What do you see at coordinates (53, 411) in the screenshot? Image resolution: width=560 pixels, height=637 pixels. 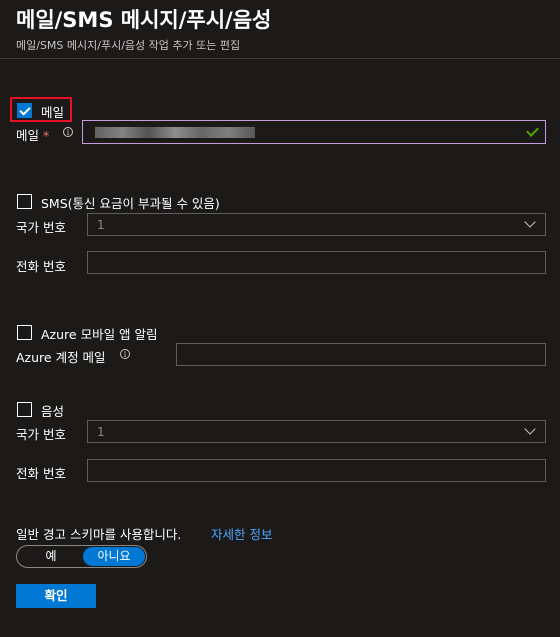 I see `voice-checkbox-label: 음성` at bounding box center [53, 411].